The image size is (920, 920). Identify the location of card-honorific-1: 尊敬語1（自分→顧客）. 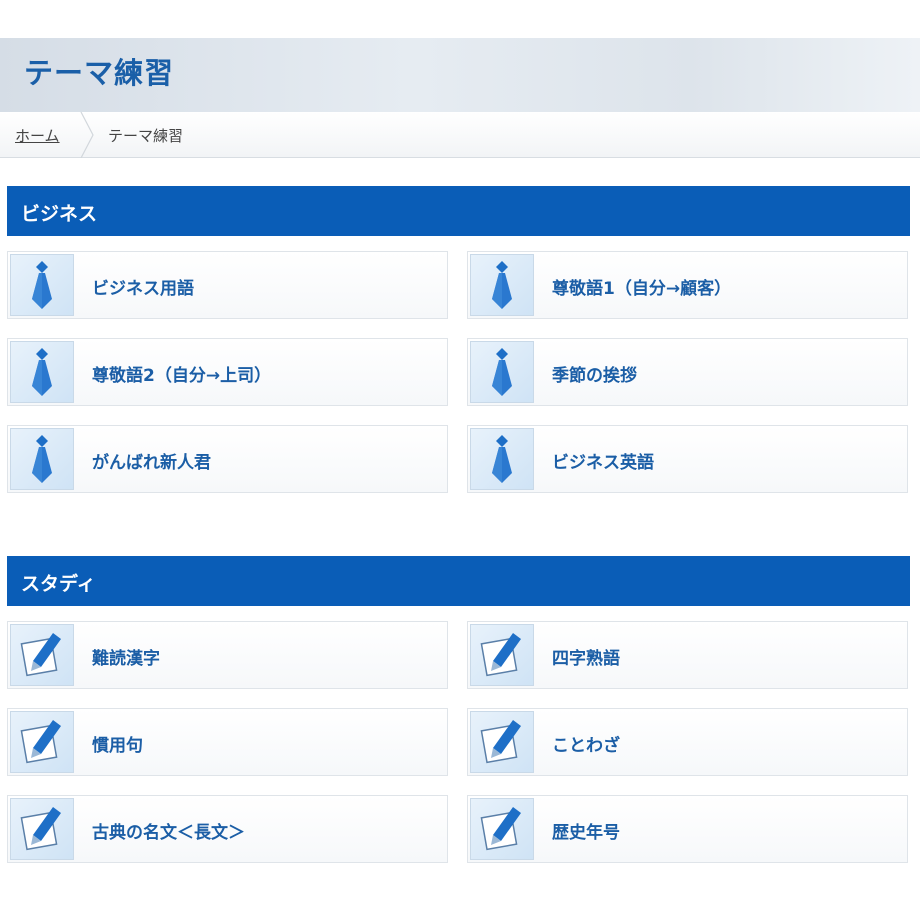
(687, 285).